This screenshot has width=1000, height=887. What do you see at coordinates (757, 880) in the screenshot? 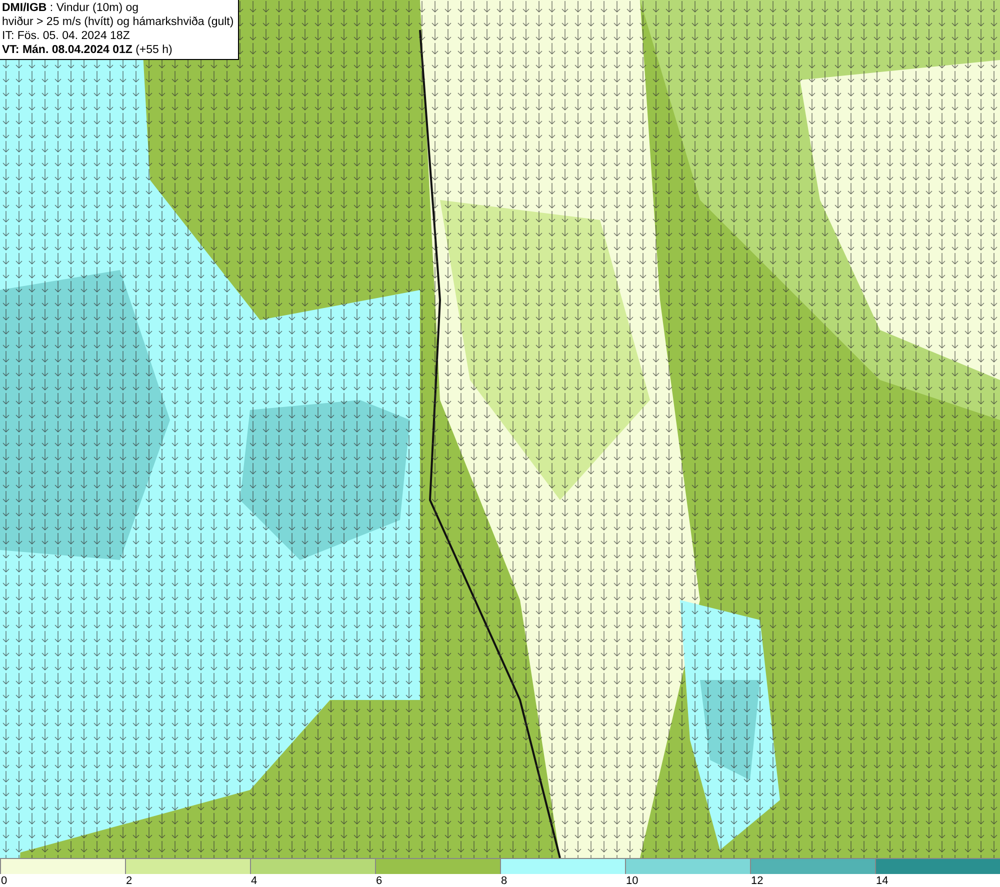
I see `scale-label: 12` at bounding box center [757, 880].